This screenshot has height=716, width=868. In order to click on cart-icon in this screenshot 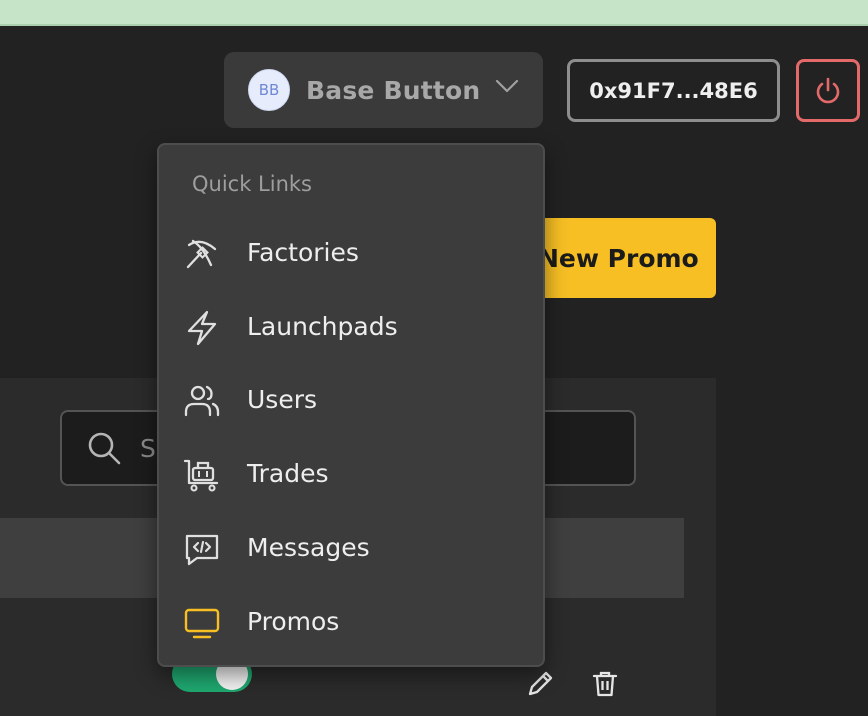, I will do `click(201, 475)`.